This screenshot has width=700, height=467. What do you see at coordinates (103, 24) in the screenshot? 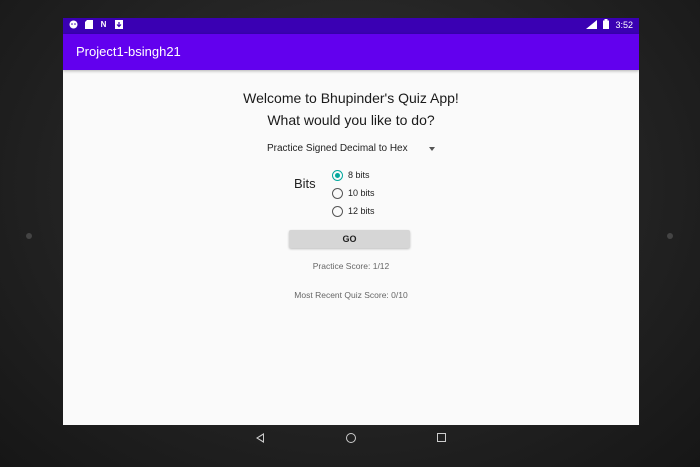
I see `n-icon: N` at bounding box center [103, 24].